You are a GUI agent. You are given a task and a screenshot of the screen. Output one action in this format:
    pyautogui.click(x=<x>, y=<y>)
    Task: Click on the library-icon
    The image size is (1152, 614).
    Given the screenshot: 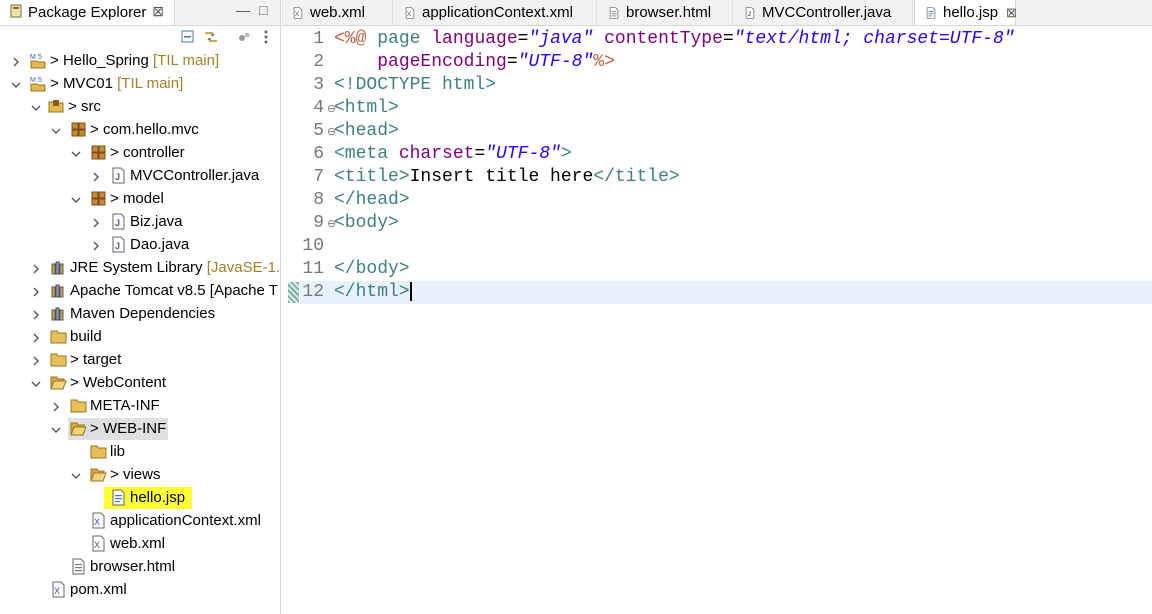 What is the action you would take?
    pyautogui.click(x=58, y=267)
    